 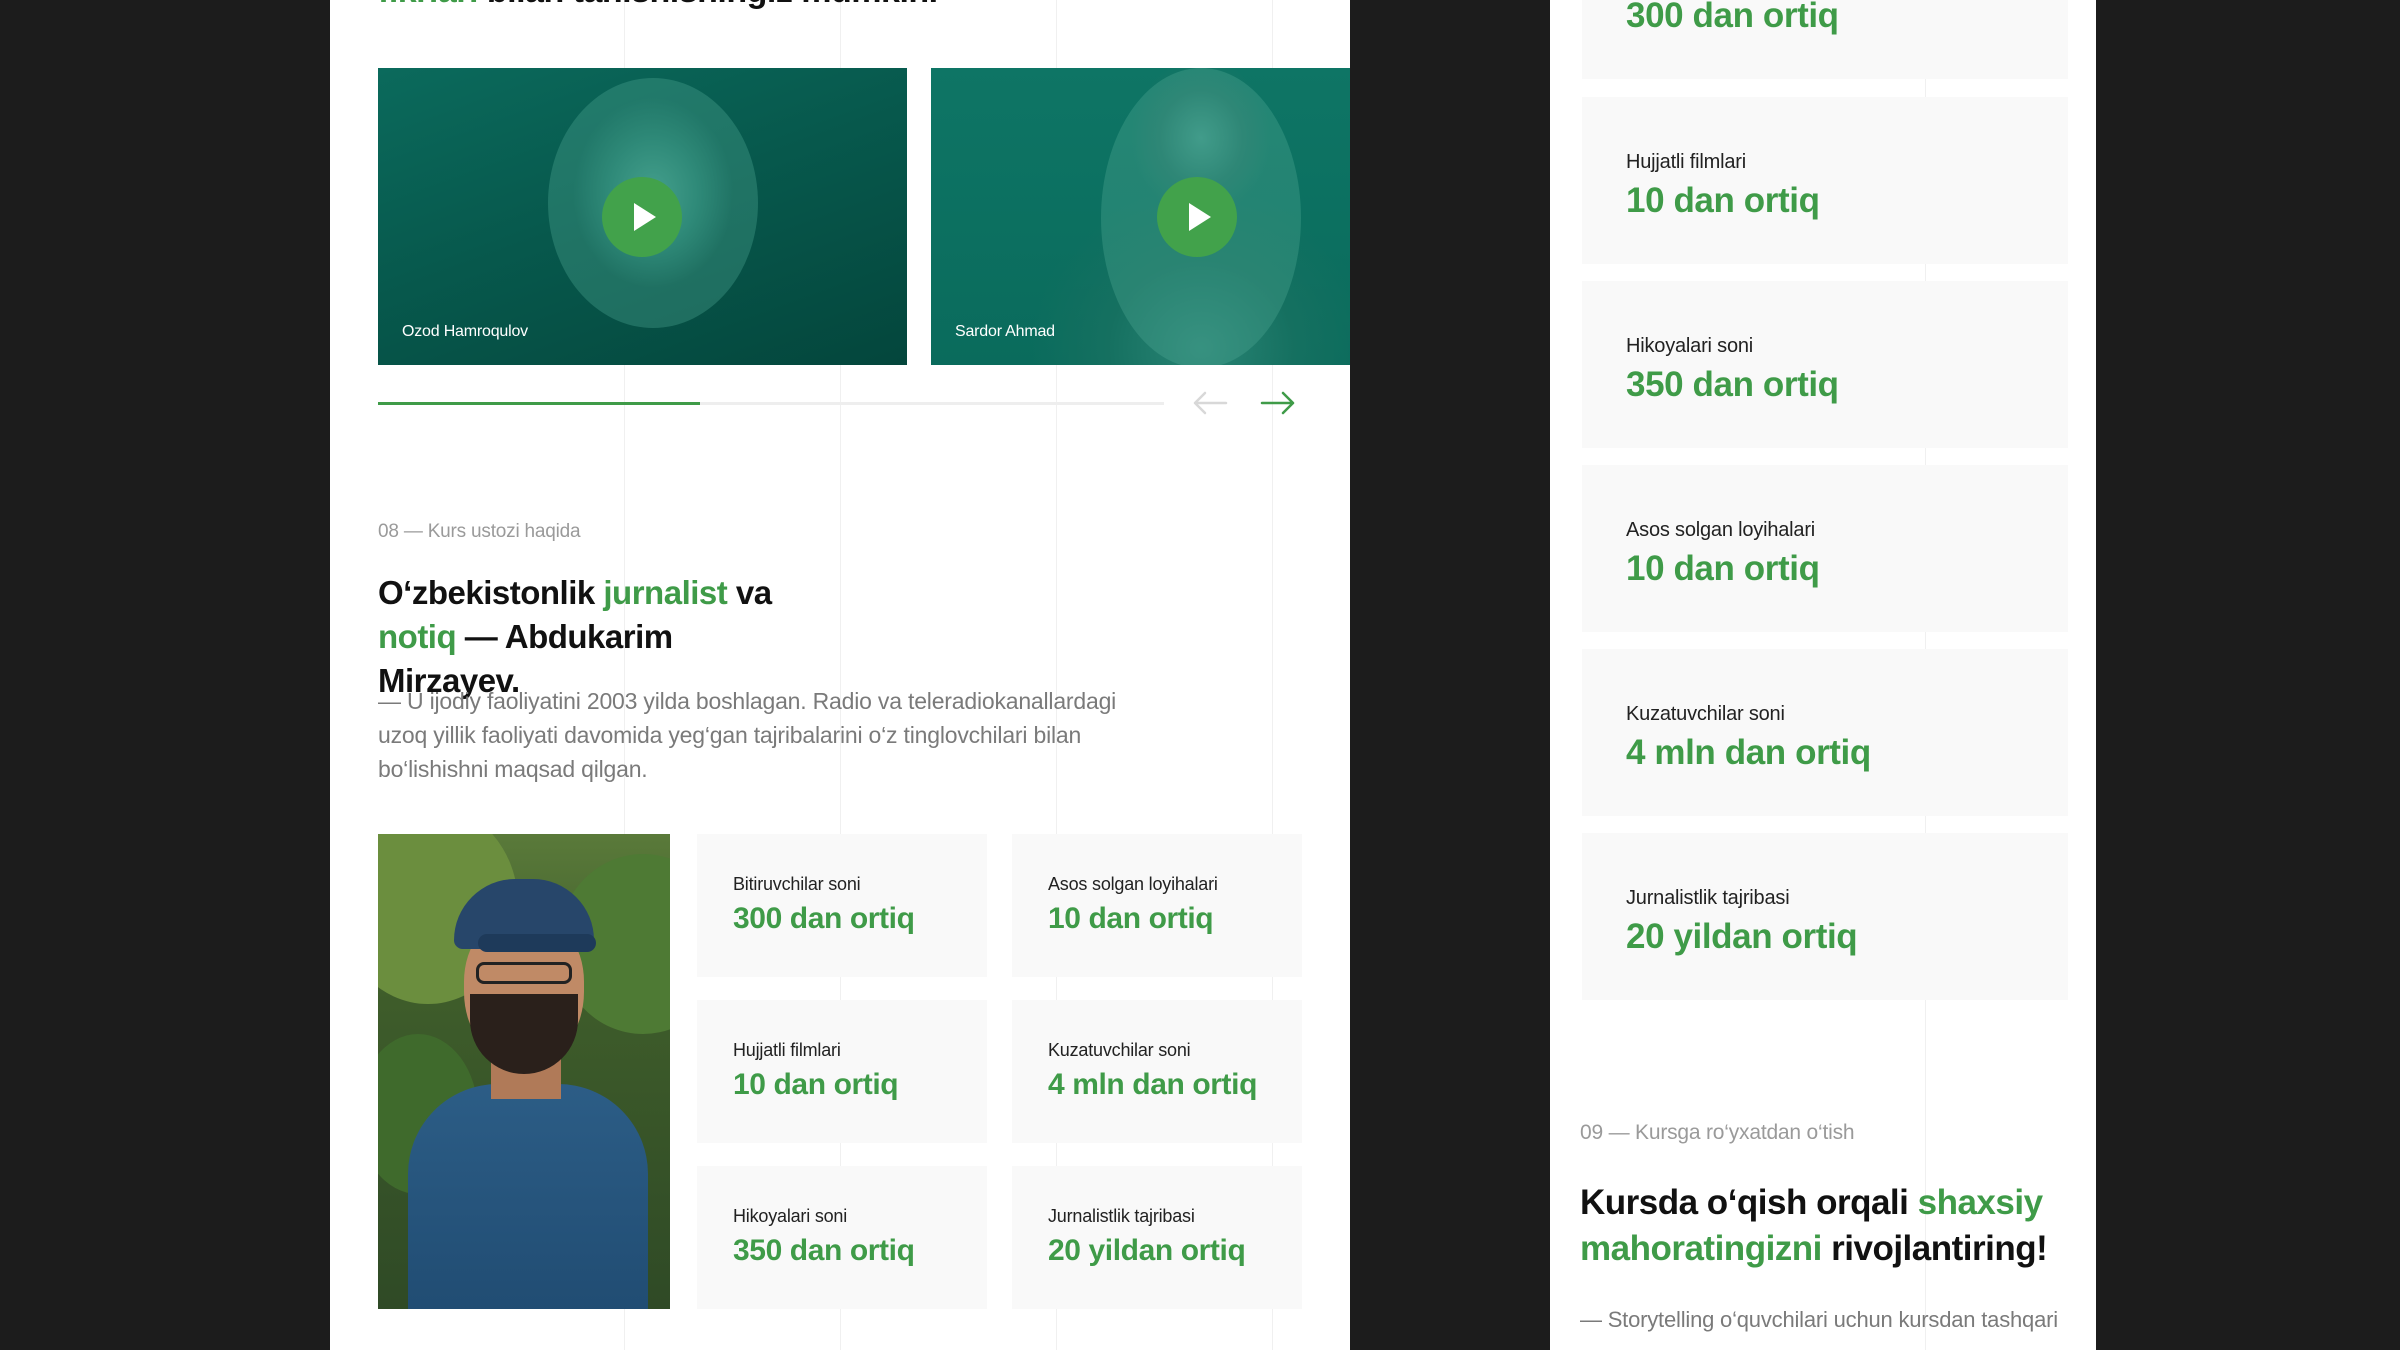 I want to click on stat-card: Bitiruvchilar soni 300 dan ortiq, so click(x=842, y=905).